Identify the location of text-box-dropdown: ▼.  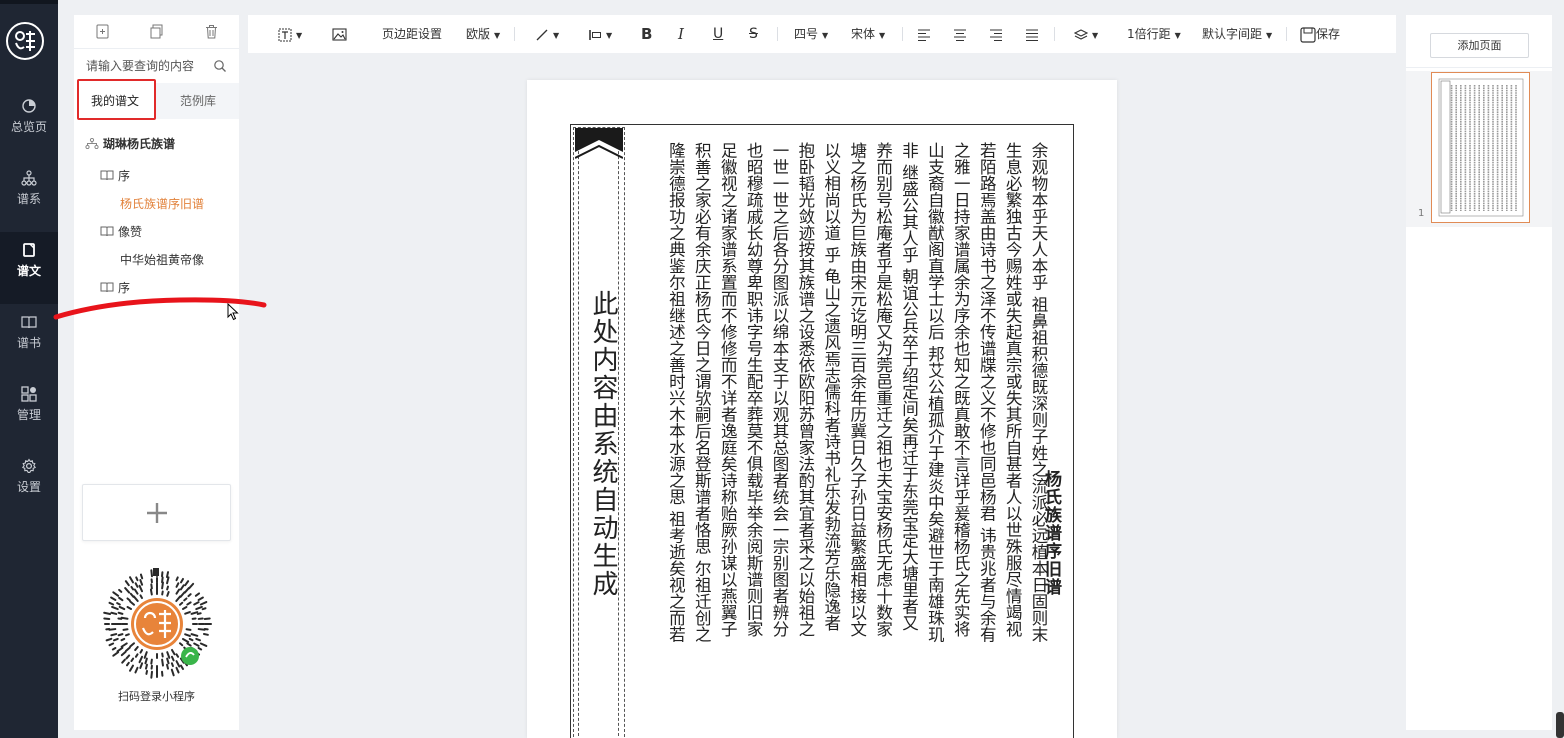
(290, 34).